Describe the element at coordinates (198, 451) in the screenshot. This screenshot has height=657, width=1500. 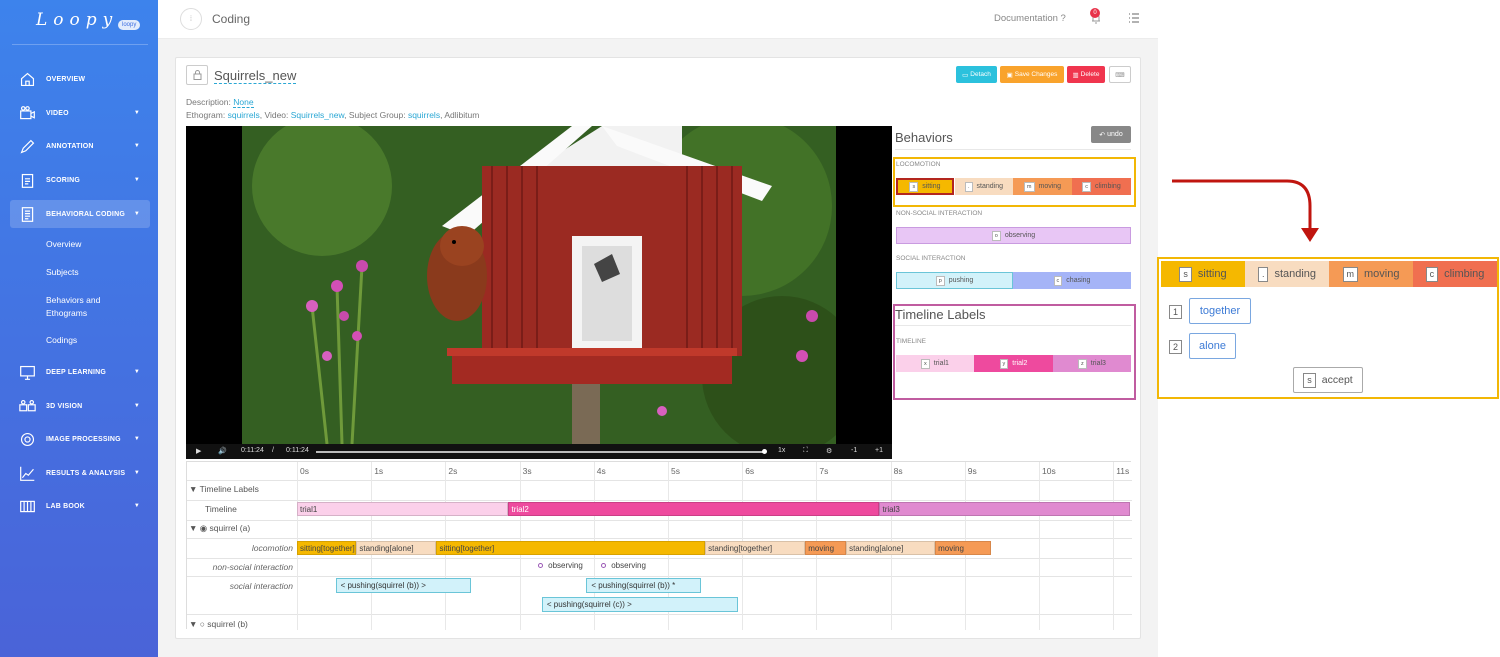
I see `play-icon: ▶` at that location.